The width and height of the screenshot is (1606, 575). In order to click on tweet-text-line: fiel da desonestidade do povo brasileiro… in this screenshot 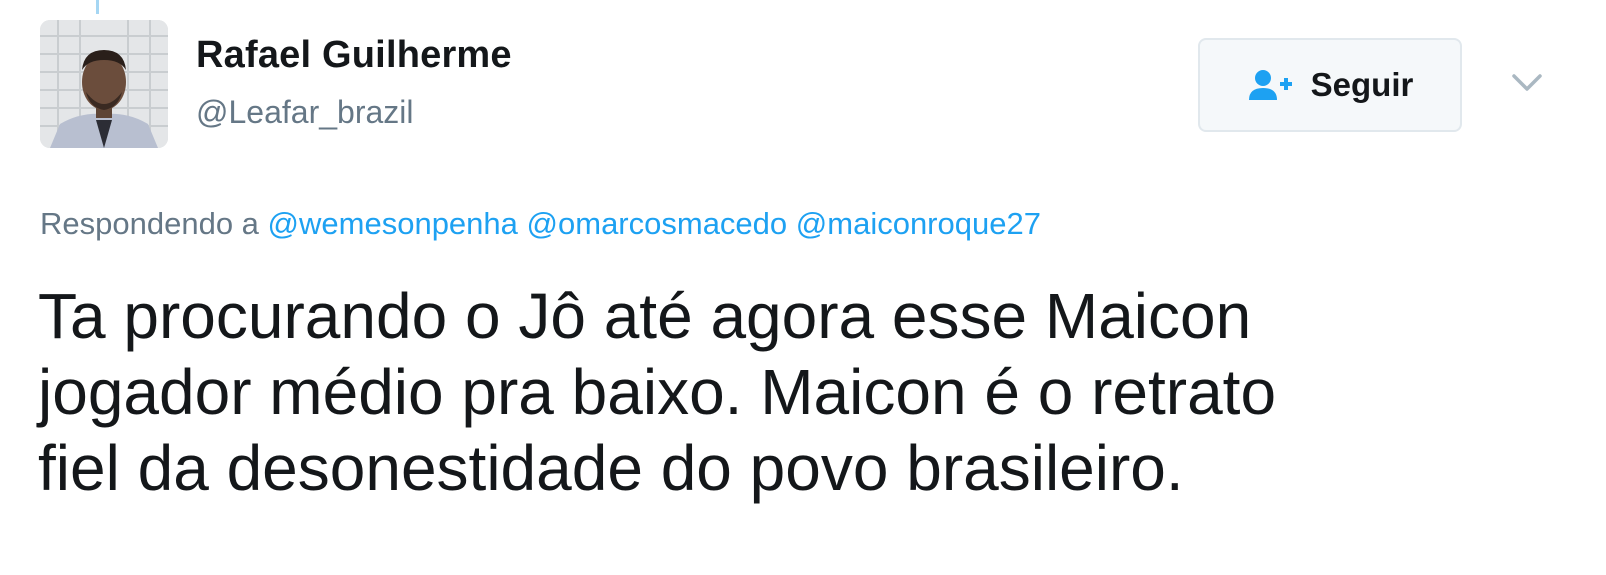, I will do `click(611, 468)`.